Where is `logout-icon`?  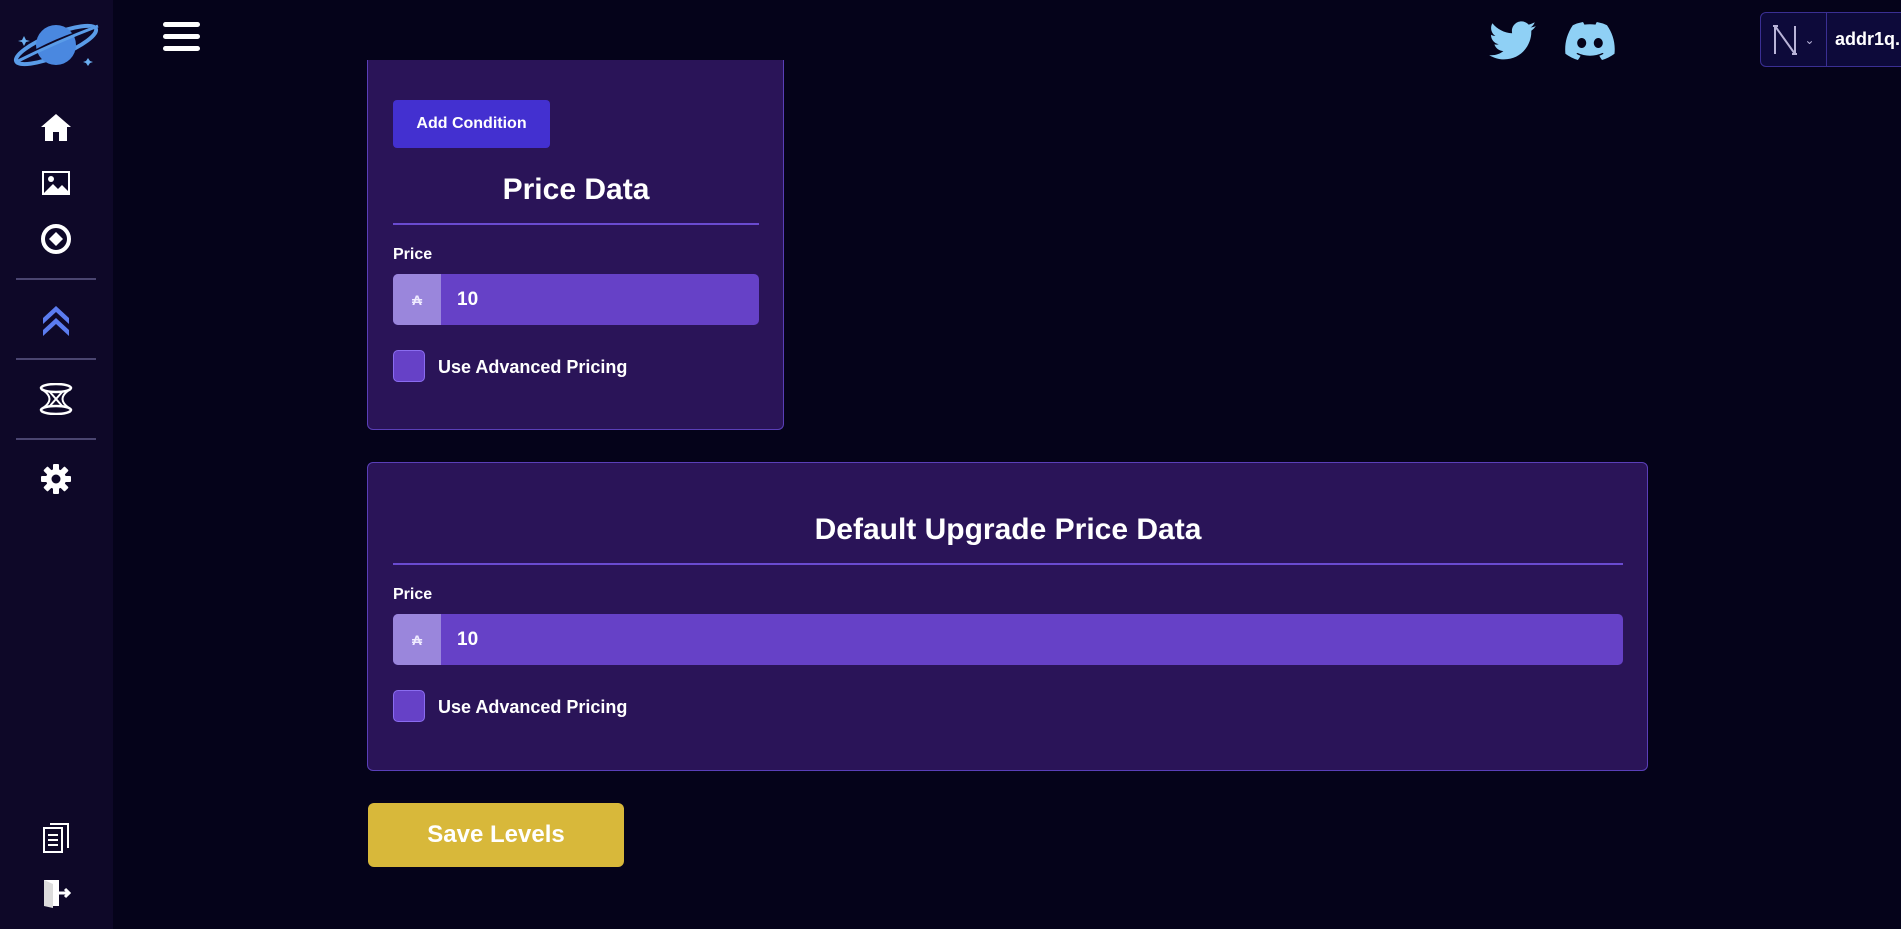 logout-icon is located at coordinates (56, 893).